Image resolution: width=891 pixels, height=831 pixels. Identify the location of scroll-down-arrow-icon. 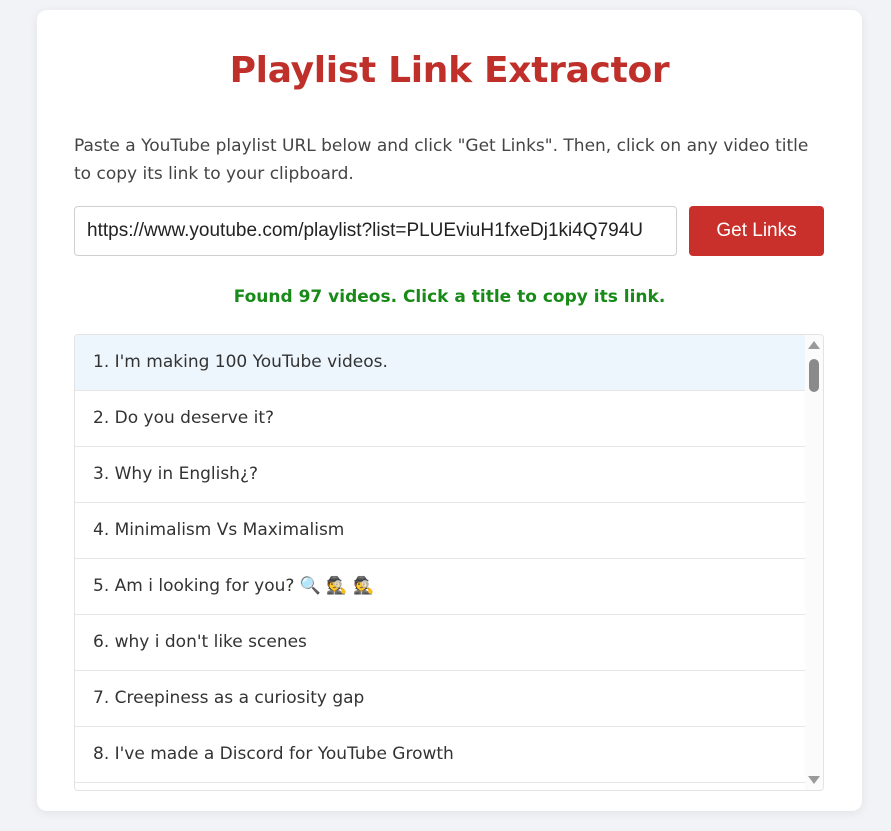
(814, 780).